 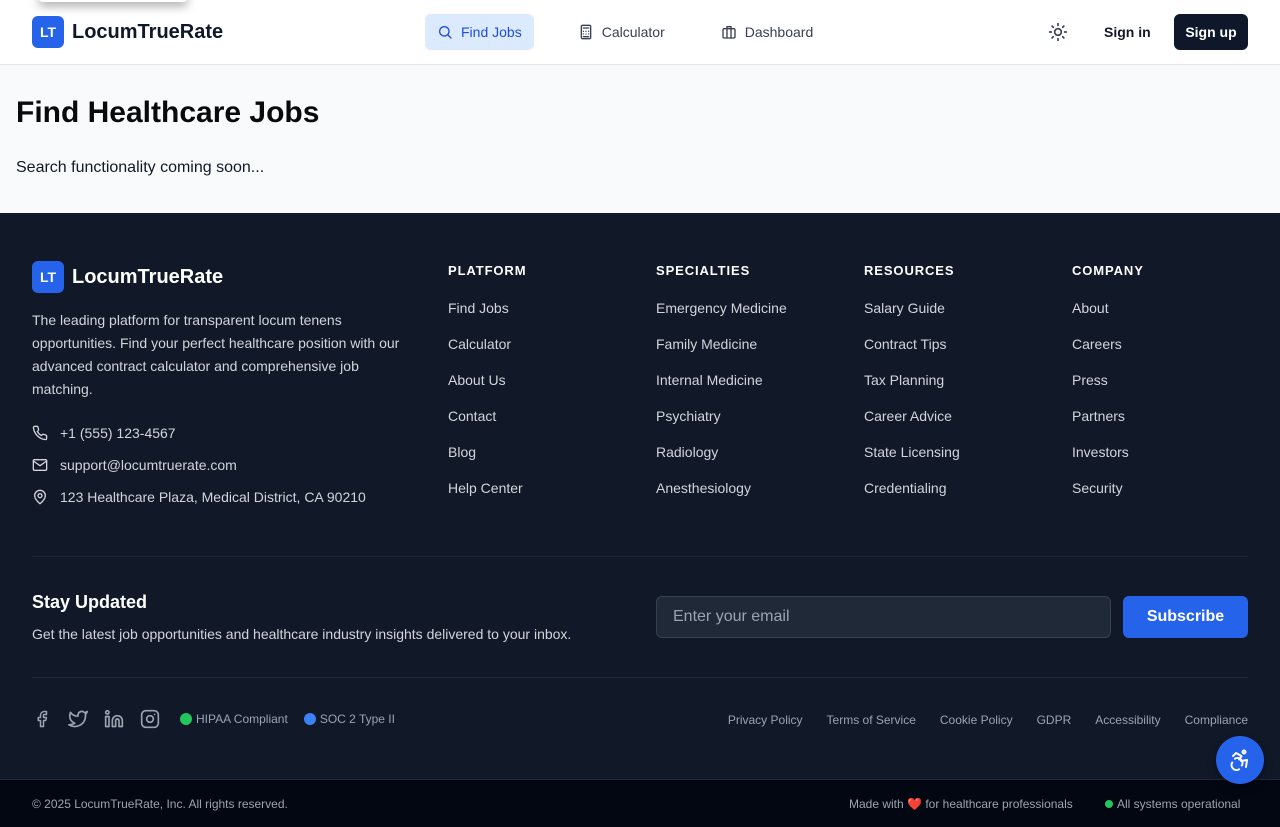 What do you see at coordinates (42, 719) in the screenshot?
I see `facebook-icon` at bounding box center [42, 719].